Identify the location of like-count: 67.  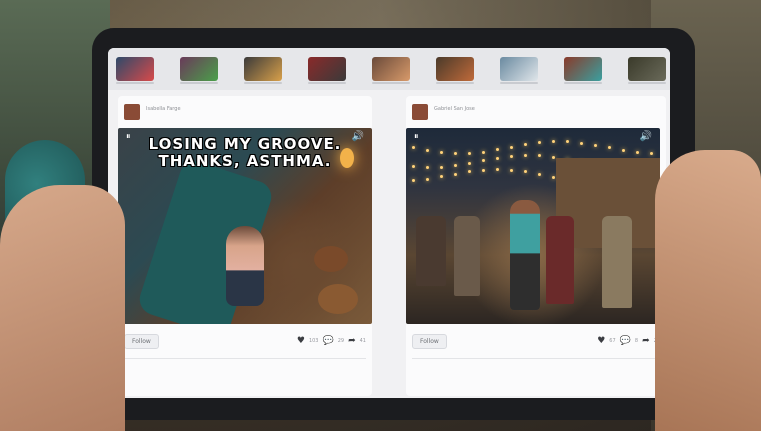
(612, 341).